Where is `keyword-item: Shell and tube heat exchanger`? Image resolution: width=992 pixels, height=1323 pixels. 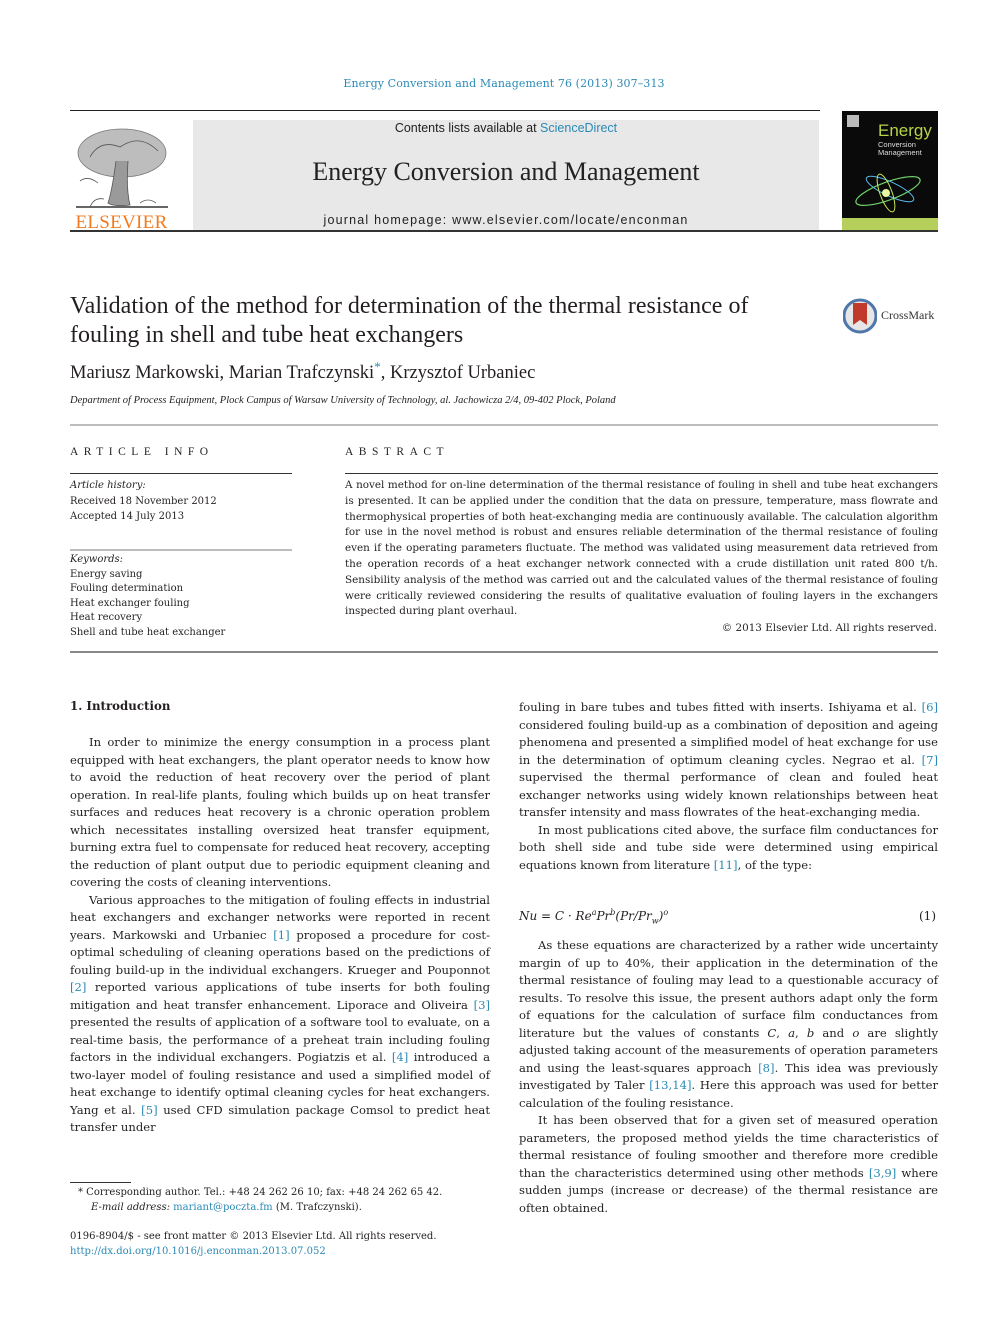 keyword-item: Shell and tube heat exchanger is located at coordinates (148, 632).